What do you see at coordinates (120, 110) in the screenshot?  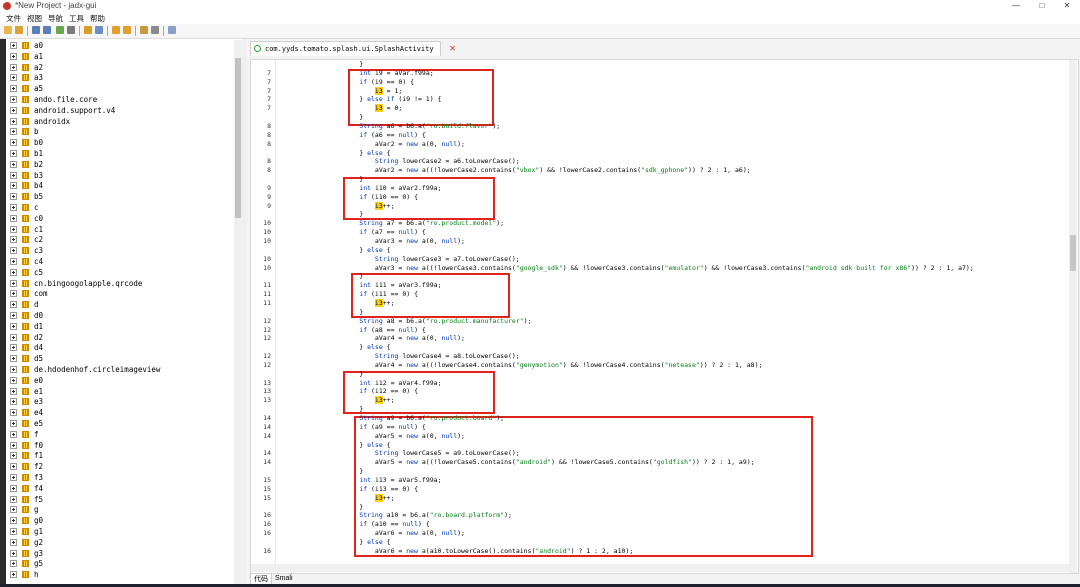 I see `tree-item: android.support.v4` at bounding box center [120, 110].